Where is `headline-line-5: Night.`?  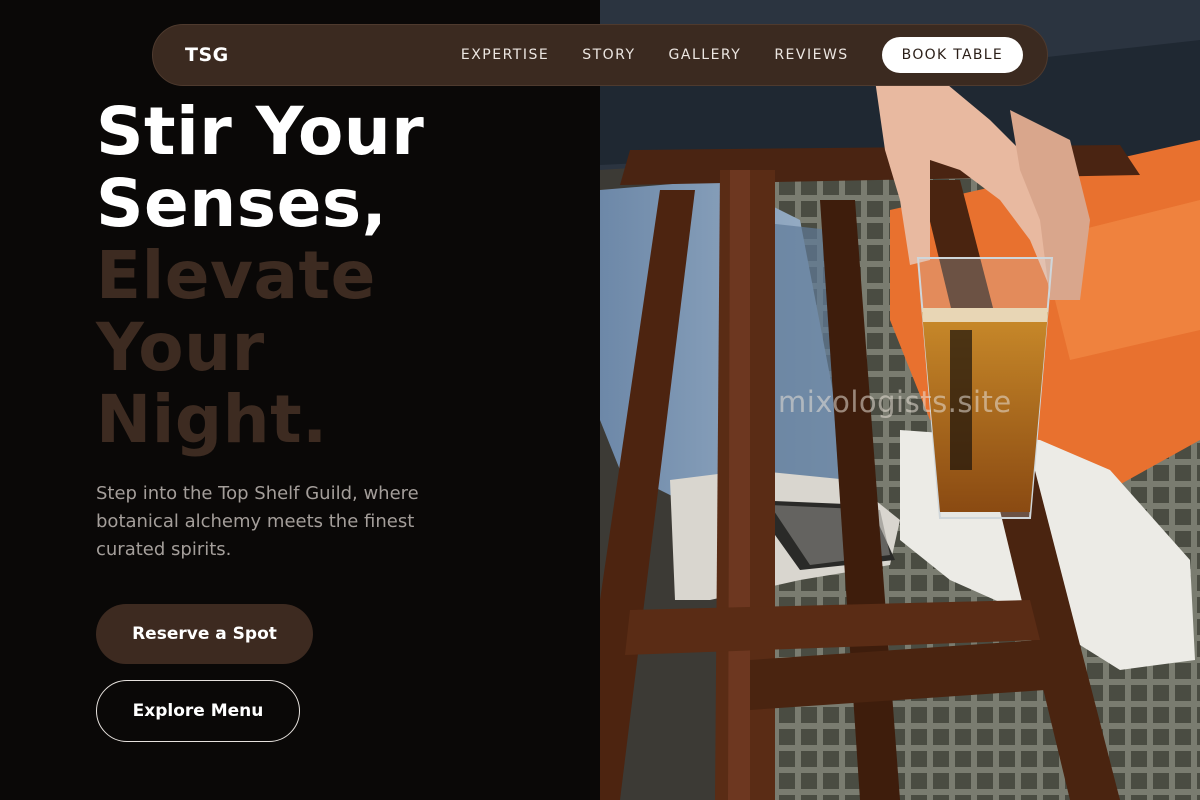 headline-line-5: Night. is located at coordinates (212, 419).